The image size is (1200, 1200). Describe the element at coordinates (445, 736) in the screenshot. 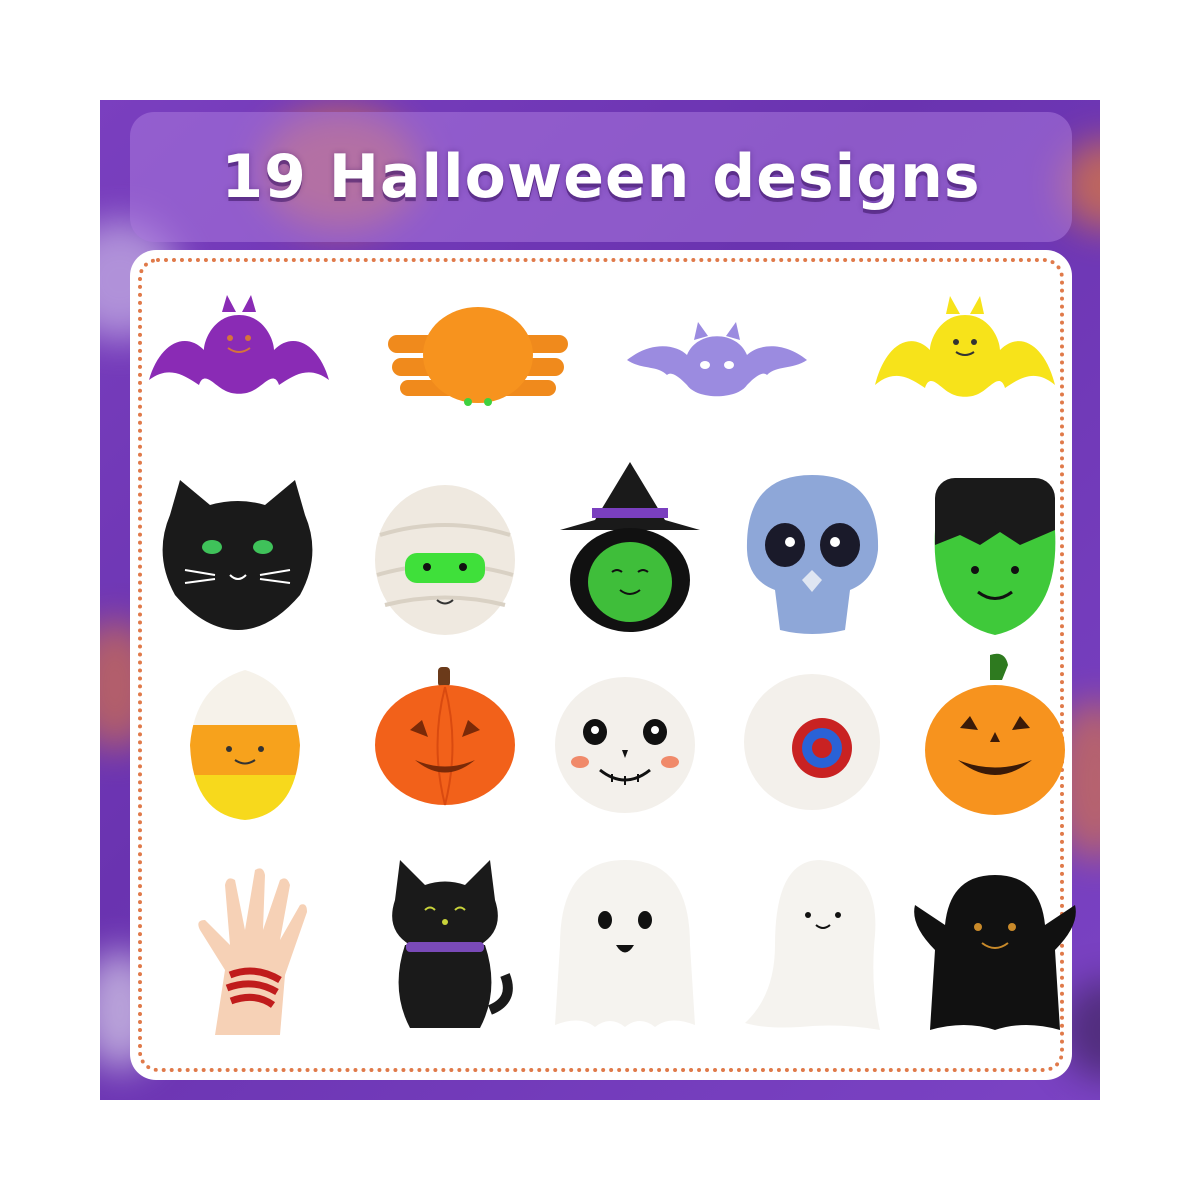

I see `orange-pumpkin-toy` at that location.